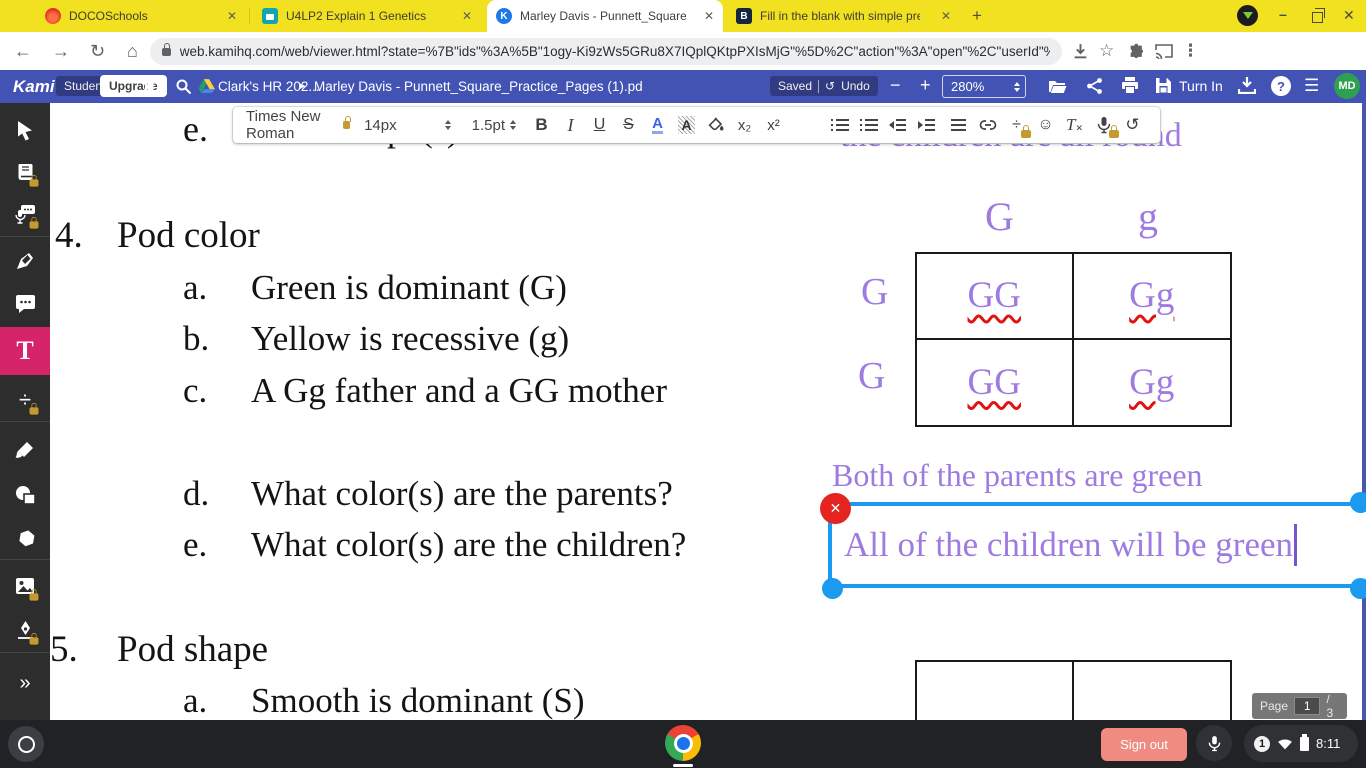  What do you see at coordinates (984, 86) in the screenshot?
I see `zoom-level-select: 280%` at bounding box center [984, 86].